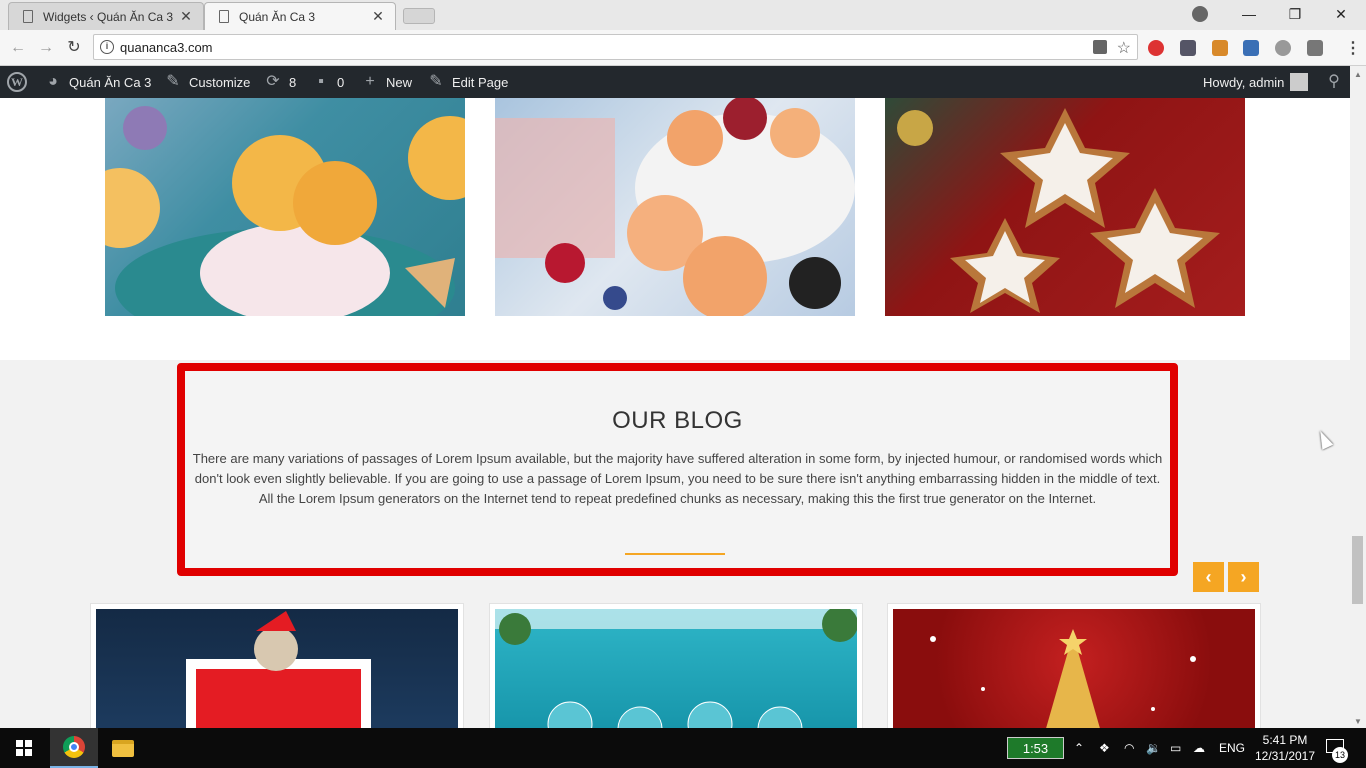 This screenshot has height=768, width=1366. What do you see at coordinates (285, 211) in the screenshot?
I see `ice-cream-illustration` at bounding box center [285, 211].